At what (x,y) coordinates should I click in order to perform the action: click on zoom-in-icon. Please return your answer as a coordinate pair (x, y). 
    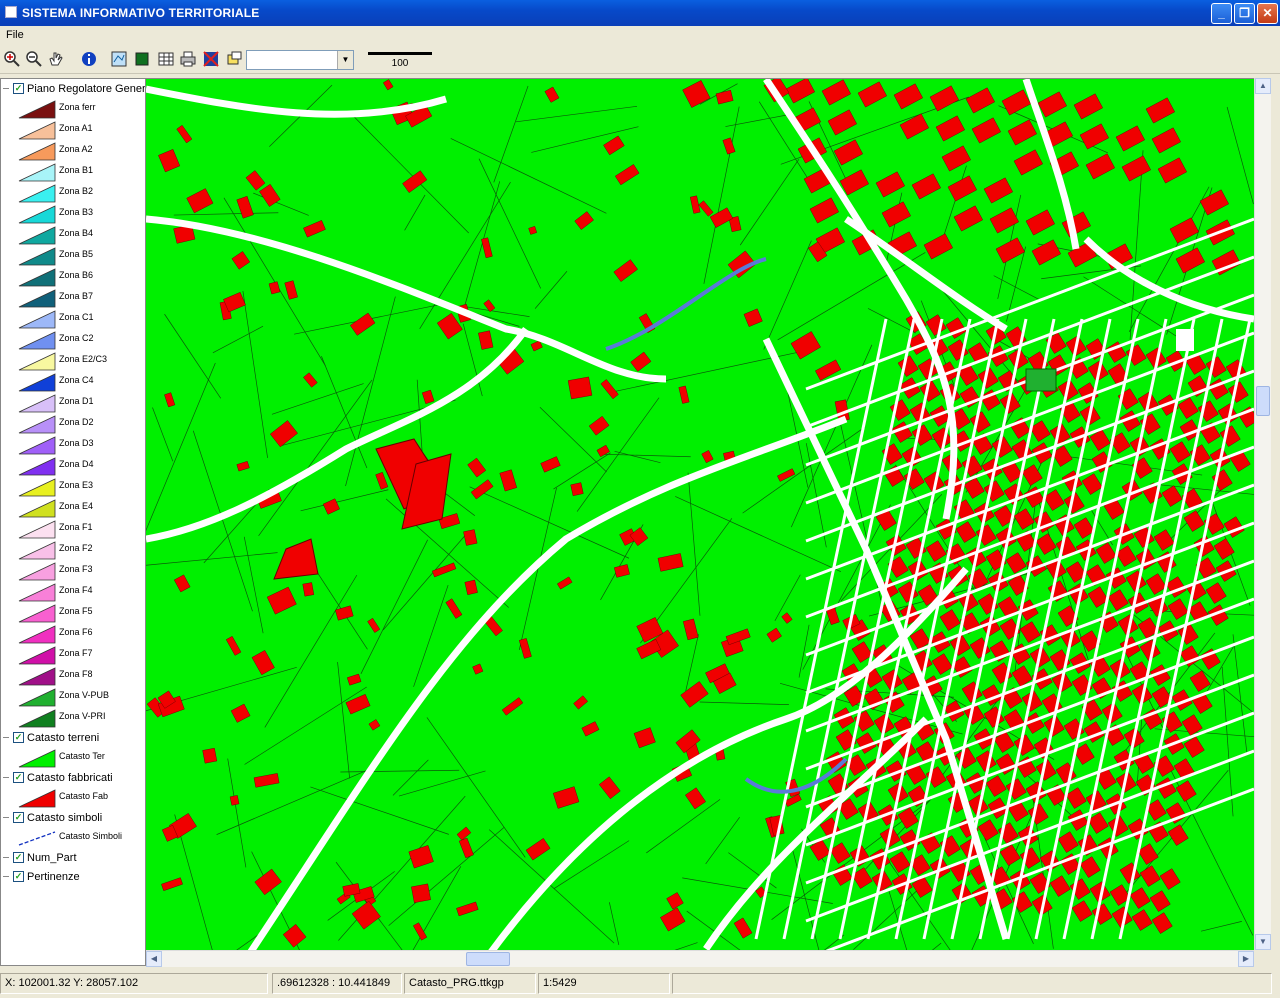
    Looking at the image, I should click on (12, 59).